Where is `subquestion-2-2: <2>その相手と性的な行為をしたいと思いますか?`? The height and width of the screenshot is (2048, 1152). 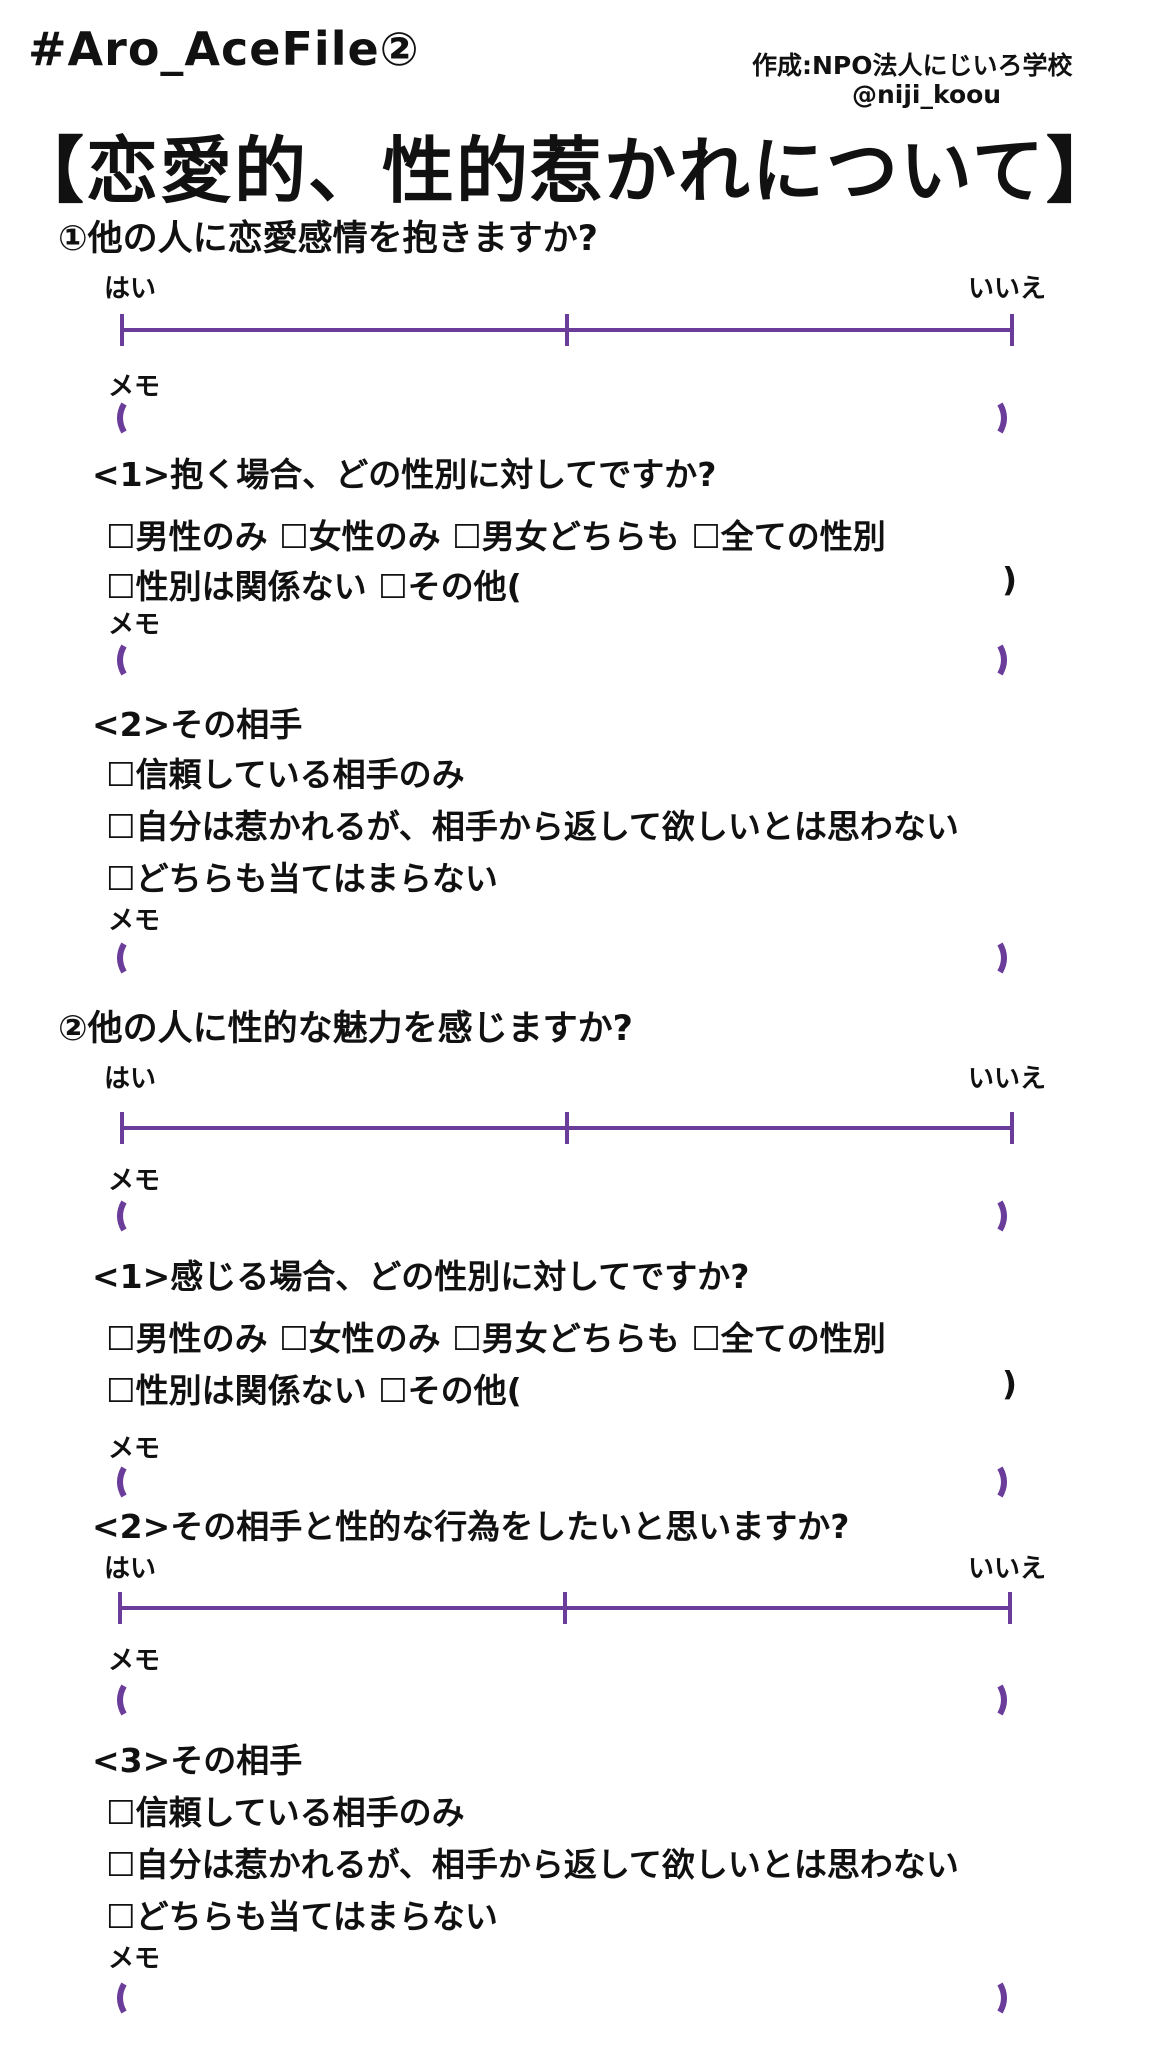
subquestion-2-2: <2>その相手と性的な行為をしたいと思いますか? is located at coordinates (471, 1526).